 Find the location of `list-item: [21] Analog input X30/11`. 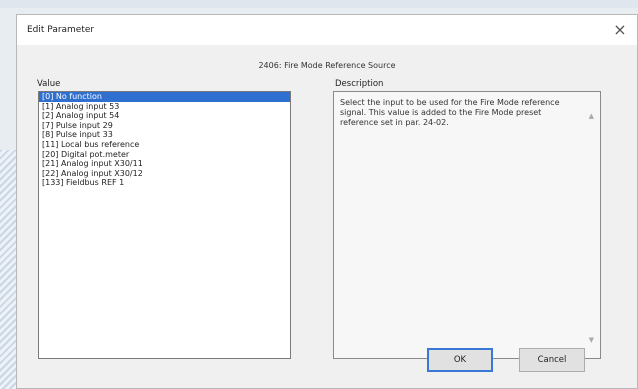

list-item: [21] Analog input X30/11 is located at coordinates (164, 164).